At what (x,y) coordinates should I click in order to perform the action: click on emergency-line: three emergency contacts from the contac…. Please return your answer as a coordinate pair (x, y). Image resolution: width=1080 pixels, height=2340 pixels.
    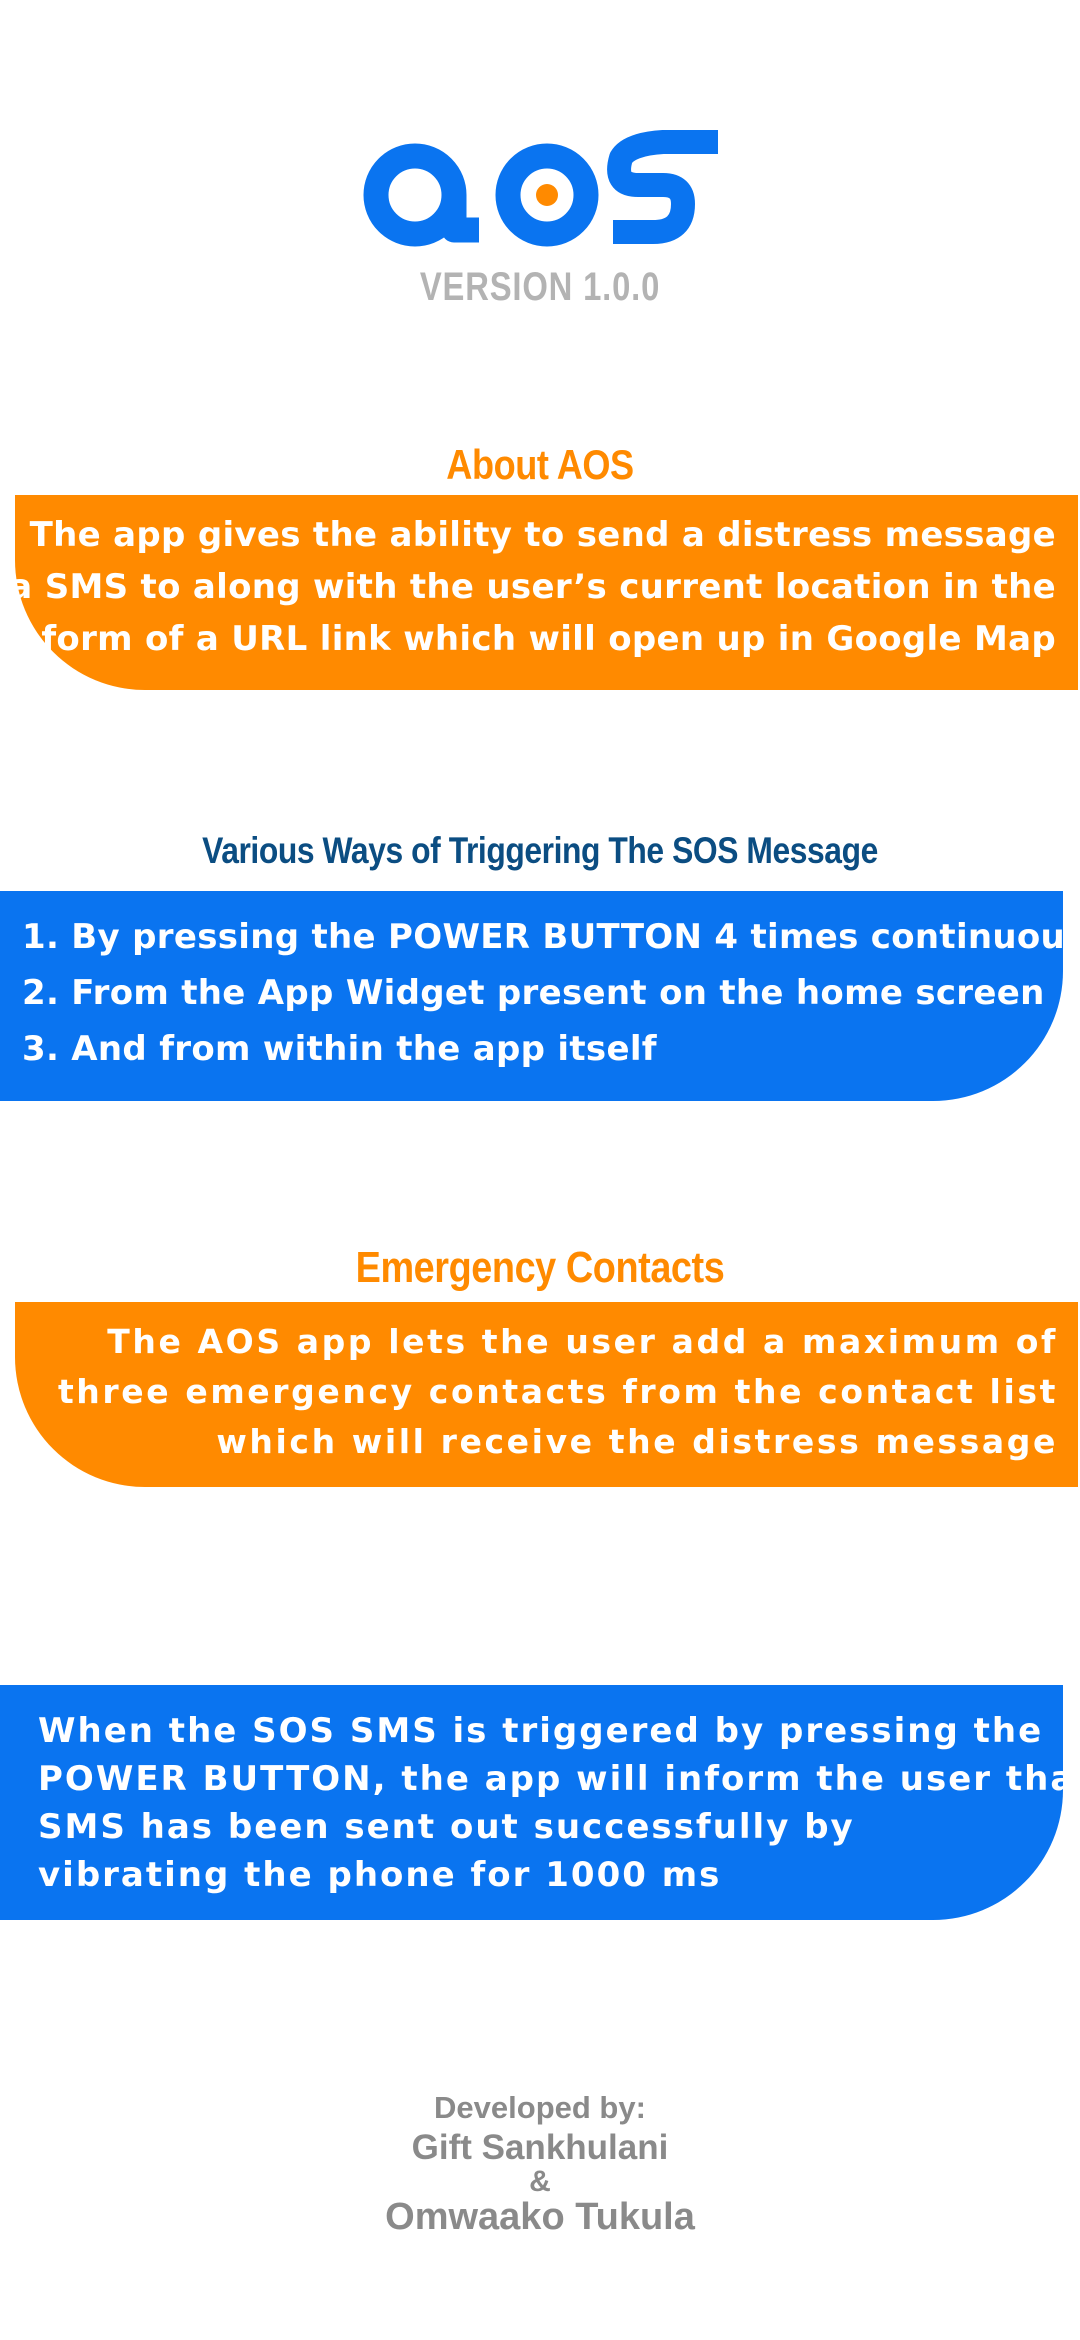
    Looking at the image, I should click on (557, 1391).